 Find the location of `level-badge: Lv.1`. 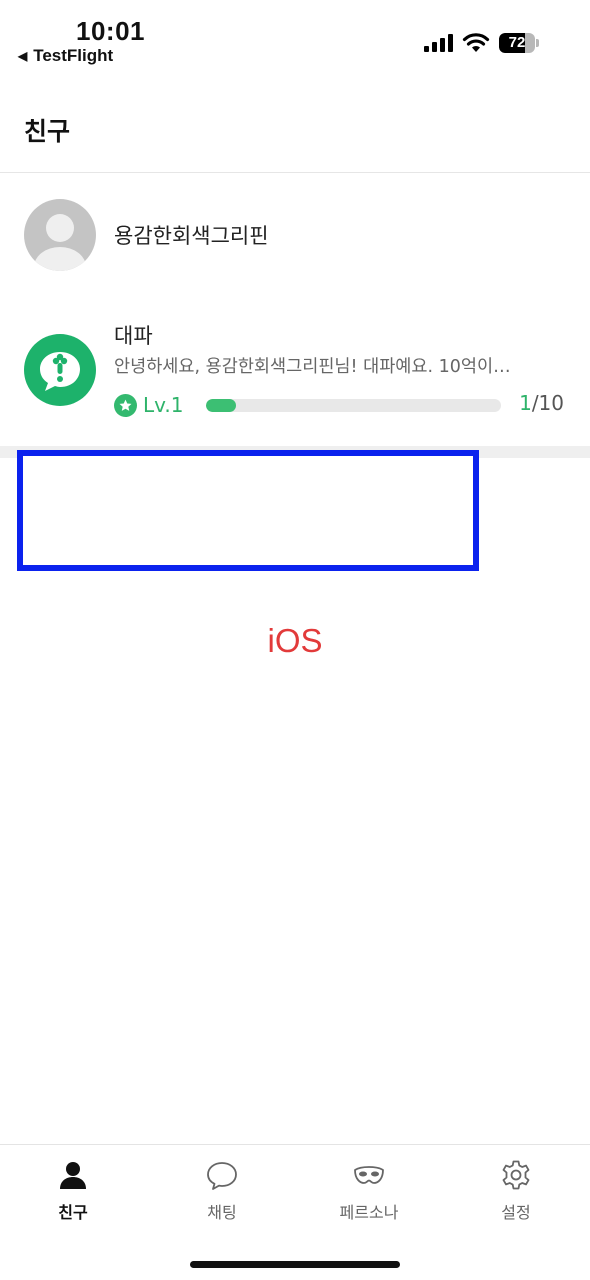

level-badge: Lv.1 is located at coordinates (149, 405).